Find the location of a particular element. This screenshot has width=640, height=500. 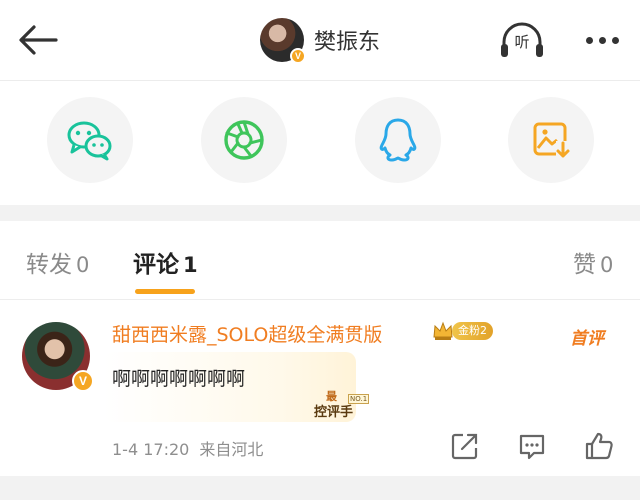

username: 樊振东 is located at coordinates (347, 40).